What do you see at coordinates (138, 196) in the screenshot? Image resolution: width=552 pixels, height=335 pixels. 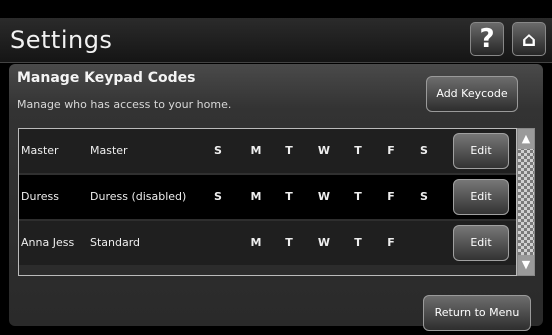 I see `code-type: Duress (disabled)` at bounding box center [138, 196].